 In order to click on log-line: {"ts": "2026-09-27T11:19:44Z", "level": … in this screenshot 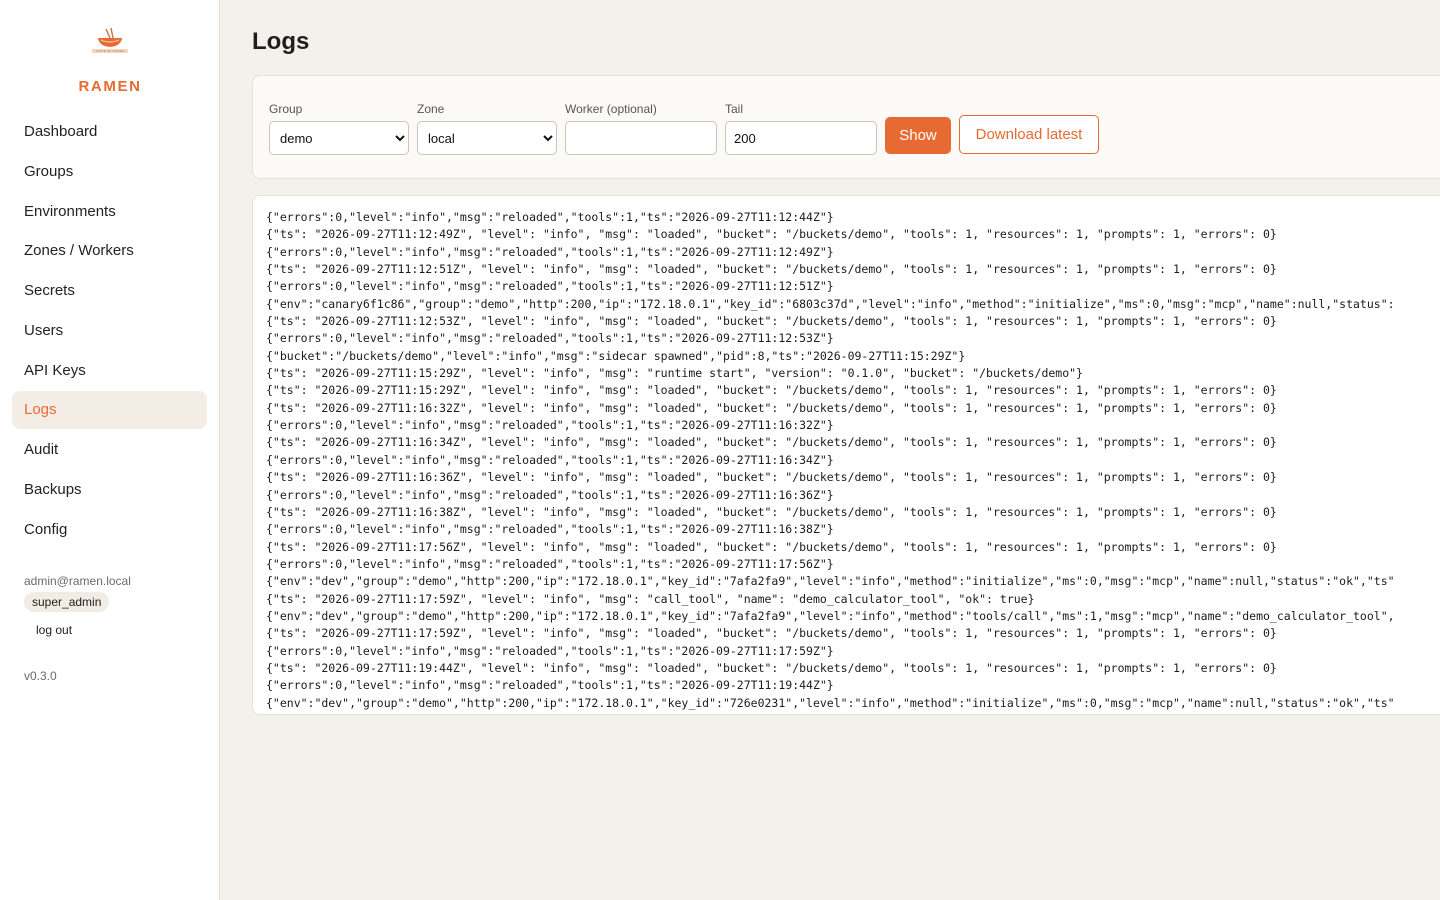, I will do `click(771, 667)`.